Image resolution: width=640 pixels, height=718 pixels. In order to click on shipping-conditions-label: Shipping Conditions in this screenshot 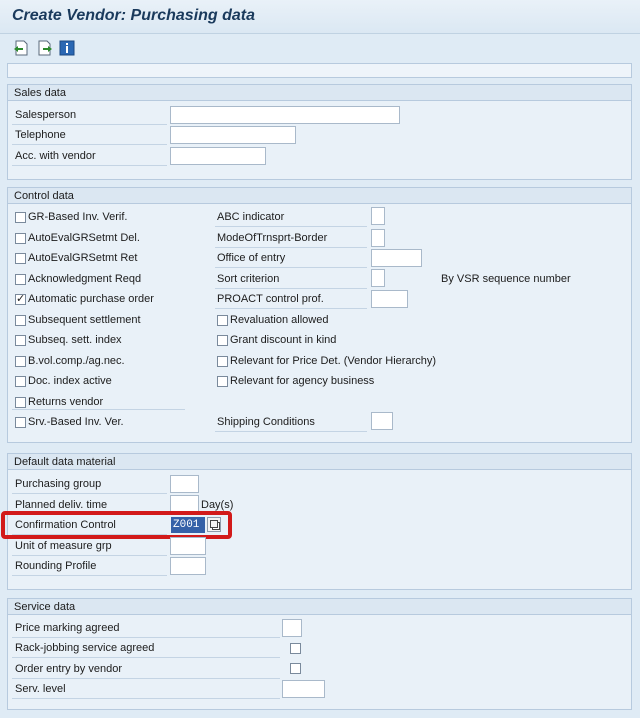, I will do `click(266, 422)`.